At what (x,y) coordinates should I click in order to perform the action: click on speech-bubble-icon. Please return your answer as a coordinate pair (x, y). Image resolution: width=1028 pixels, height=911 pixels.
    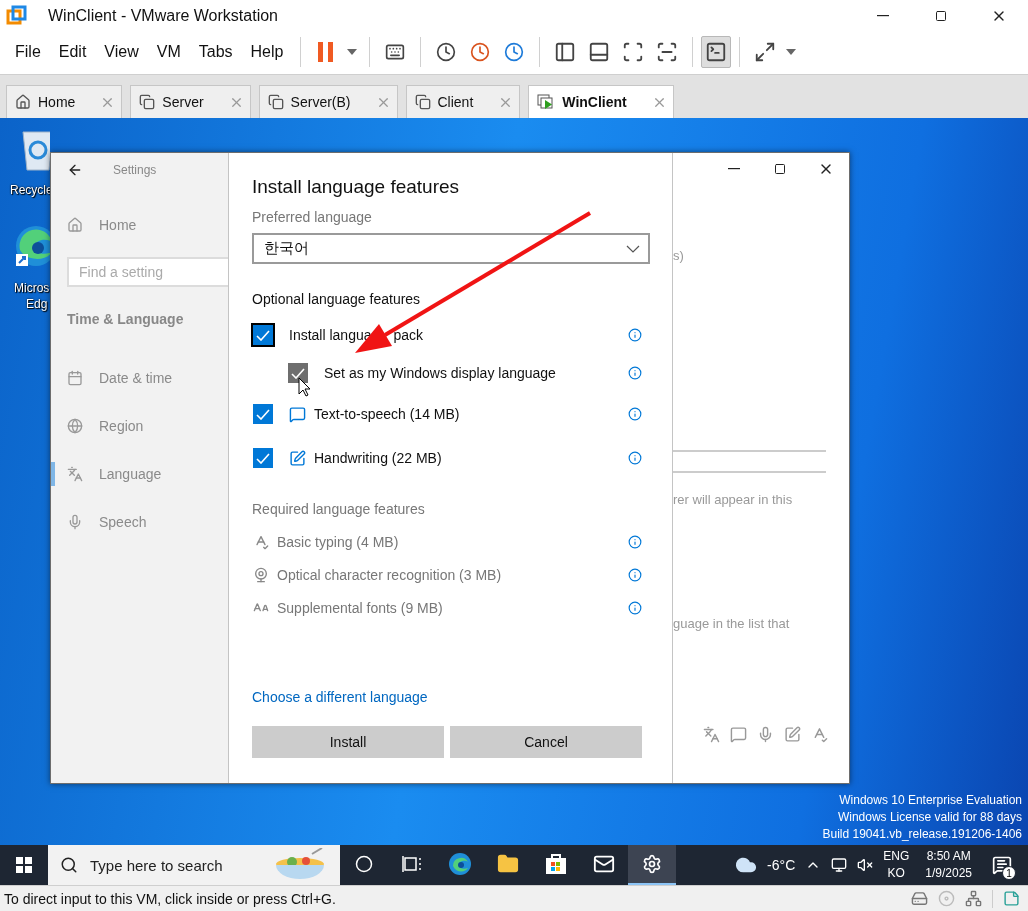
    Looking at the image, I should click on (738, 734).